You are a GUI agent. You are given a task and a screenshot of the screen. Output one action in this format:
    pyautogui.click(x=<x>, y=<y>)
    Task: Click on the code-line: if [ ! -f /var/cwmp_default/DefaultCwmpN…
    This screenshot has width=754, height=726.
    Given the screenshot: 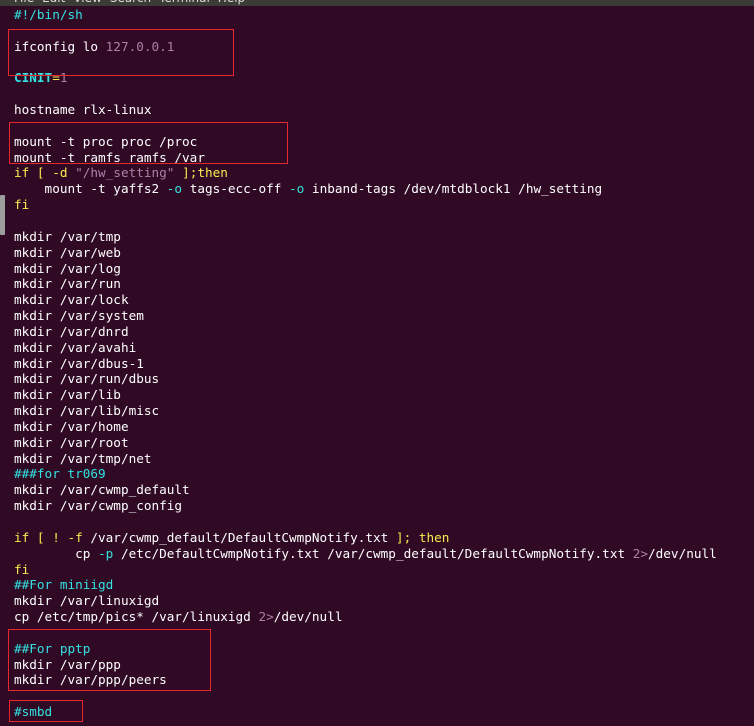 What is the action you would take?
    pyautogui.click(x=384, y=538)
    